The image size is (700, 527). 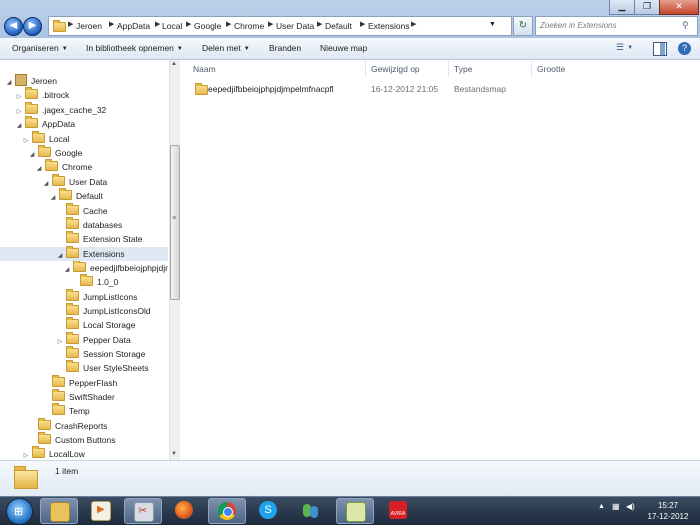 I want to click on forward-button: ▶, so click(x=32, y=26).